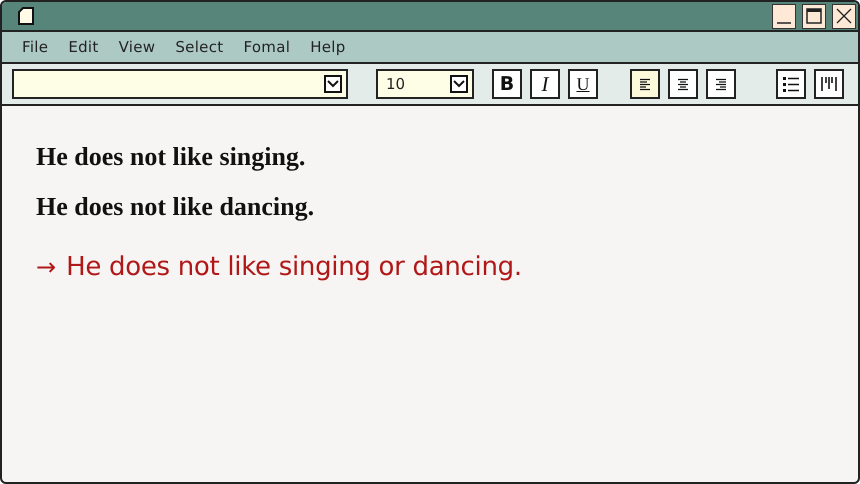 The width and height of the screenshot is (860, 484). I want to click on close-button, so click(844, 16).